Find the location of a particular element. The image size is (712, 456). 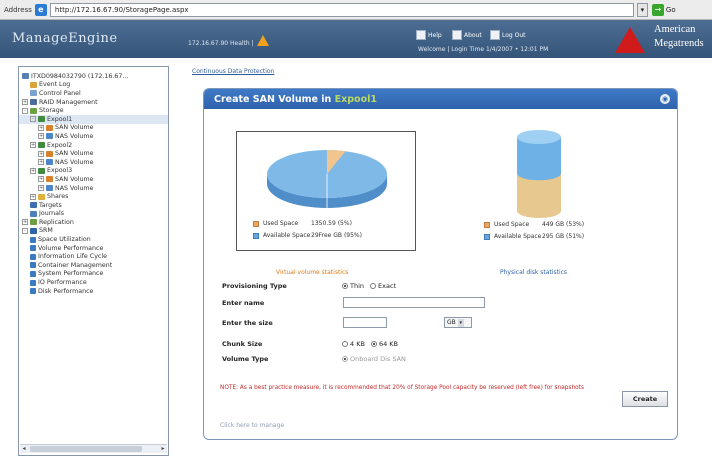

dialog-close-icon: ◉ is located at coordinates (665, 99).